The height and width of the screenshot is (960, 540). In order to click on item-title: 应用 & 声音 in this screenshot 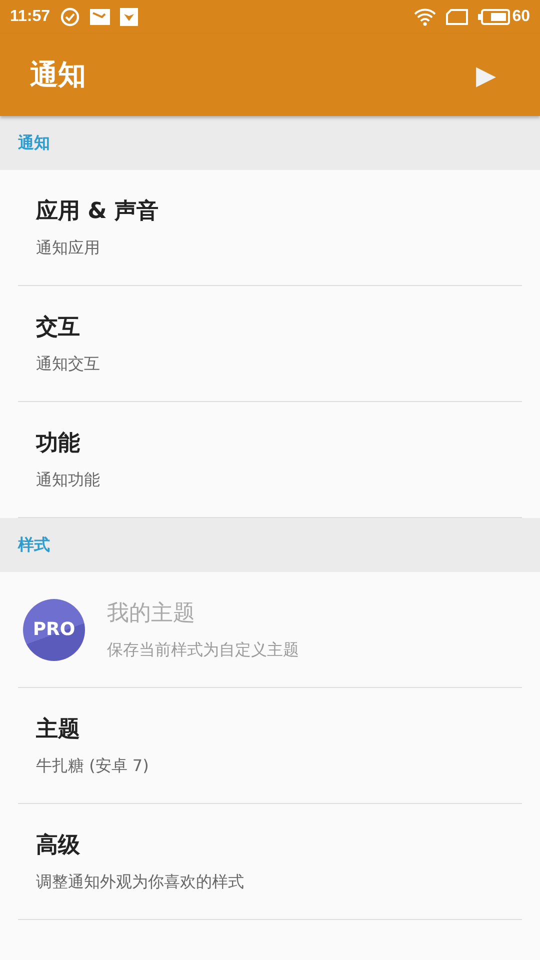, I will do `click(97, 212)`.